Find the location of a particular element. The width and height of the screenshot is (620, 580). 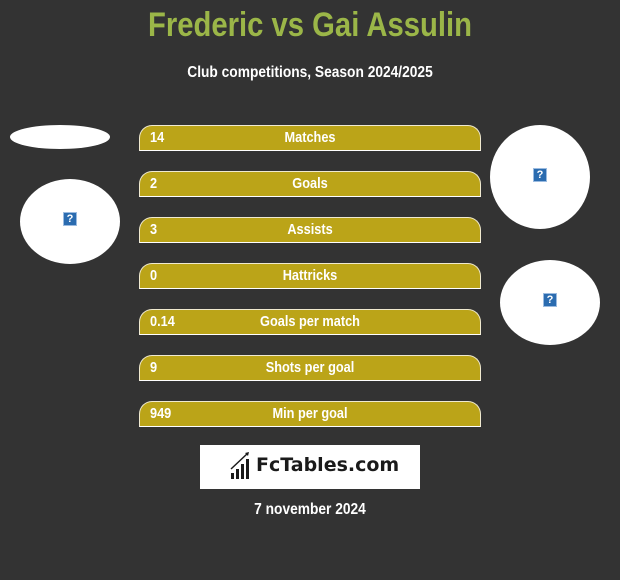

stat-row-min-per-goal: 949 Min per goal is located at coordinates (310, 414).